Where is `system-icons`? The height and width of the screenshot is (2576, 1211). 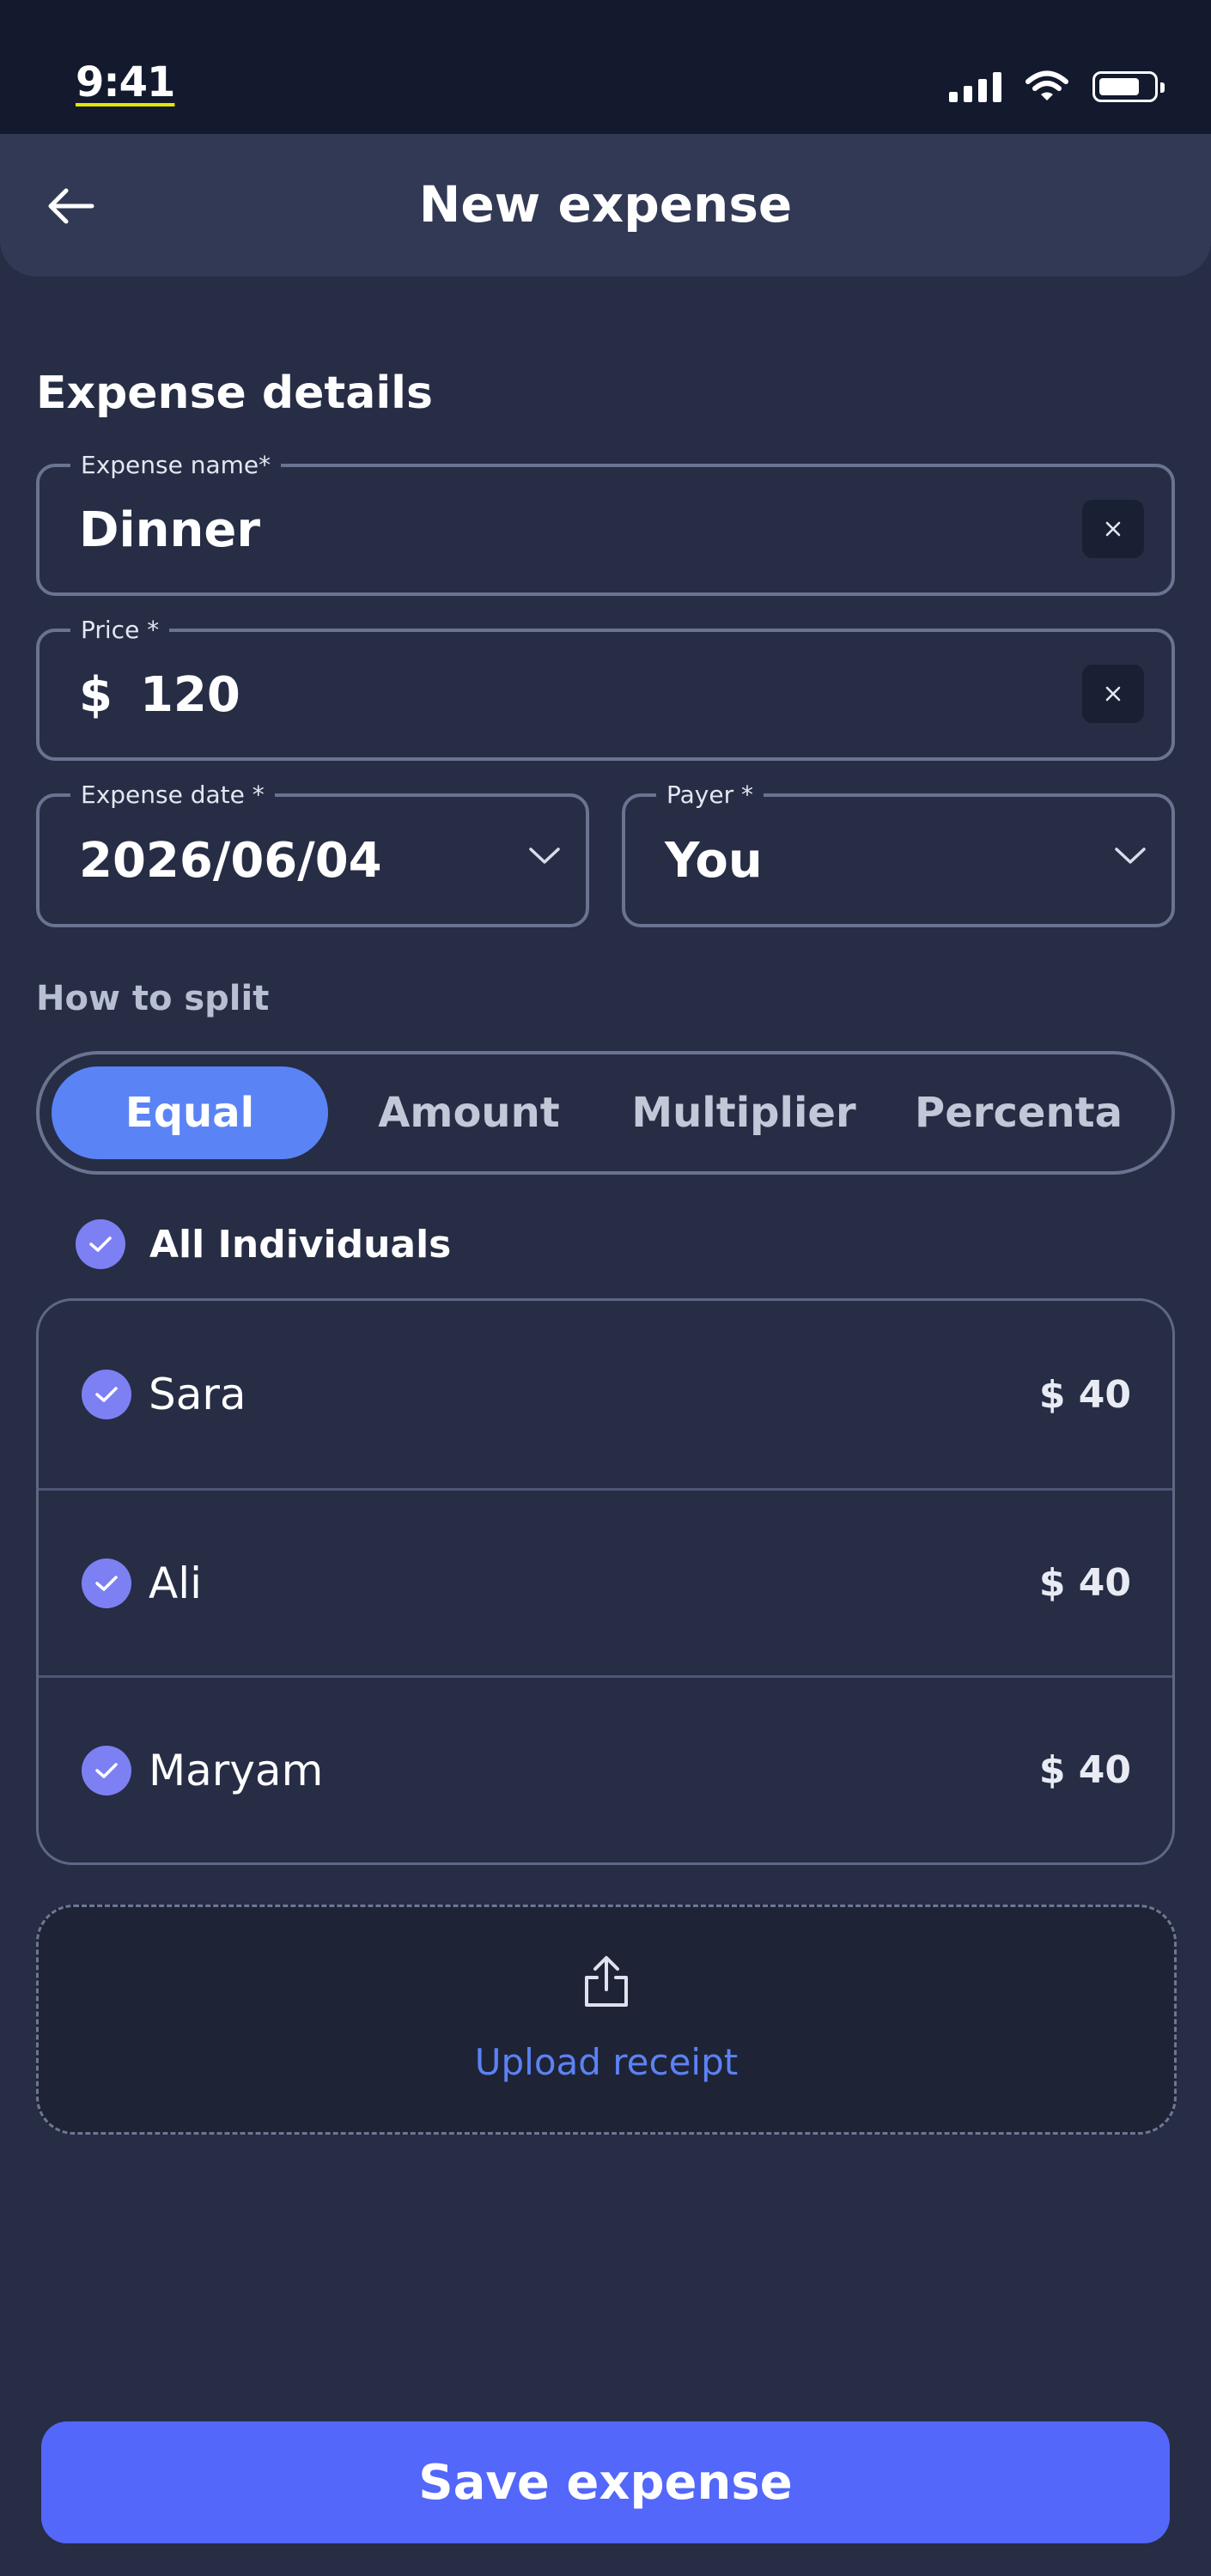
system-icons is located at coordinates (1057, 86).